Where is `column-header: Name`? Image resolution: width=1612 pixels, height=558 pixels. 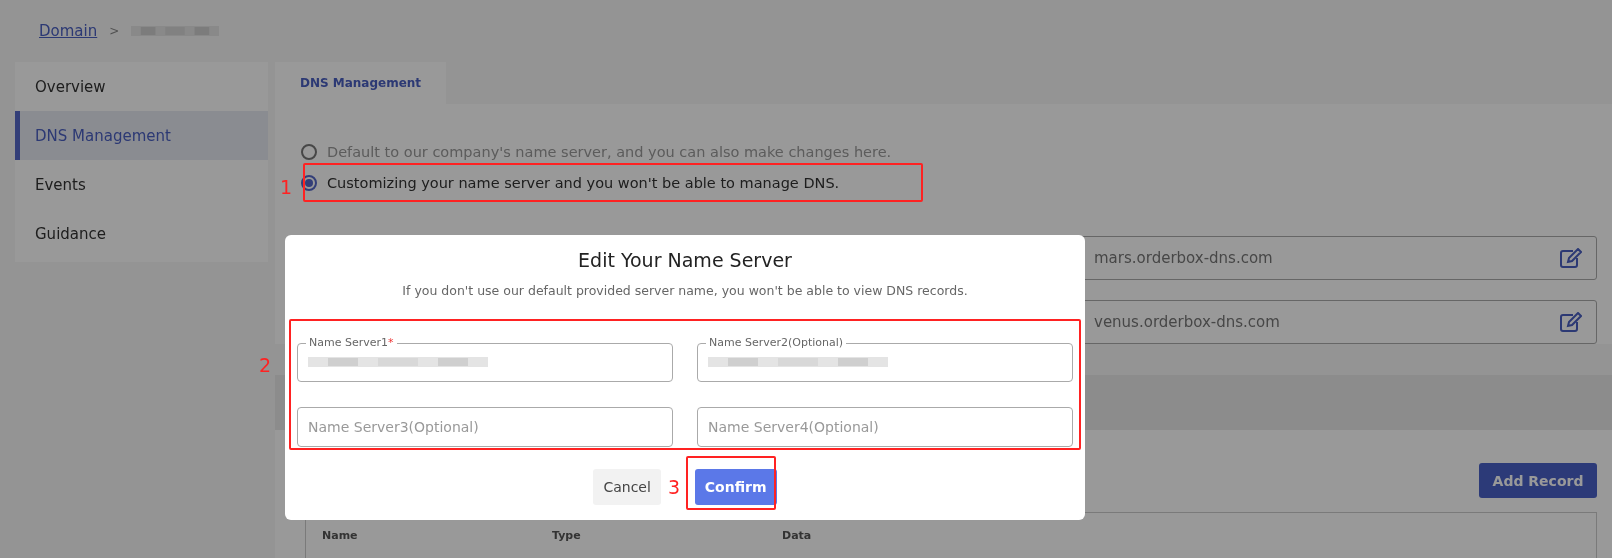
column-header: Name is located at coordinates (340, 536).